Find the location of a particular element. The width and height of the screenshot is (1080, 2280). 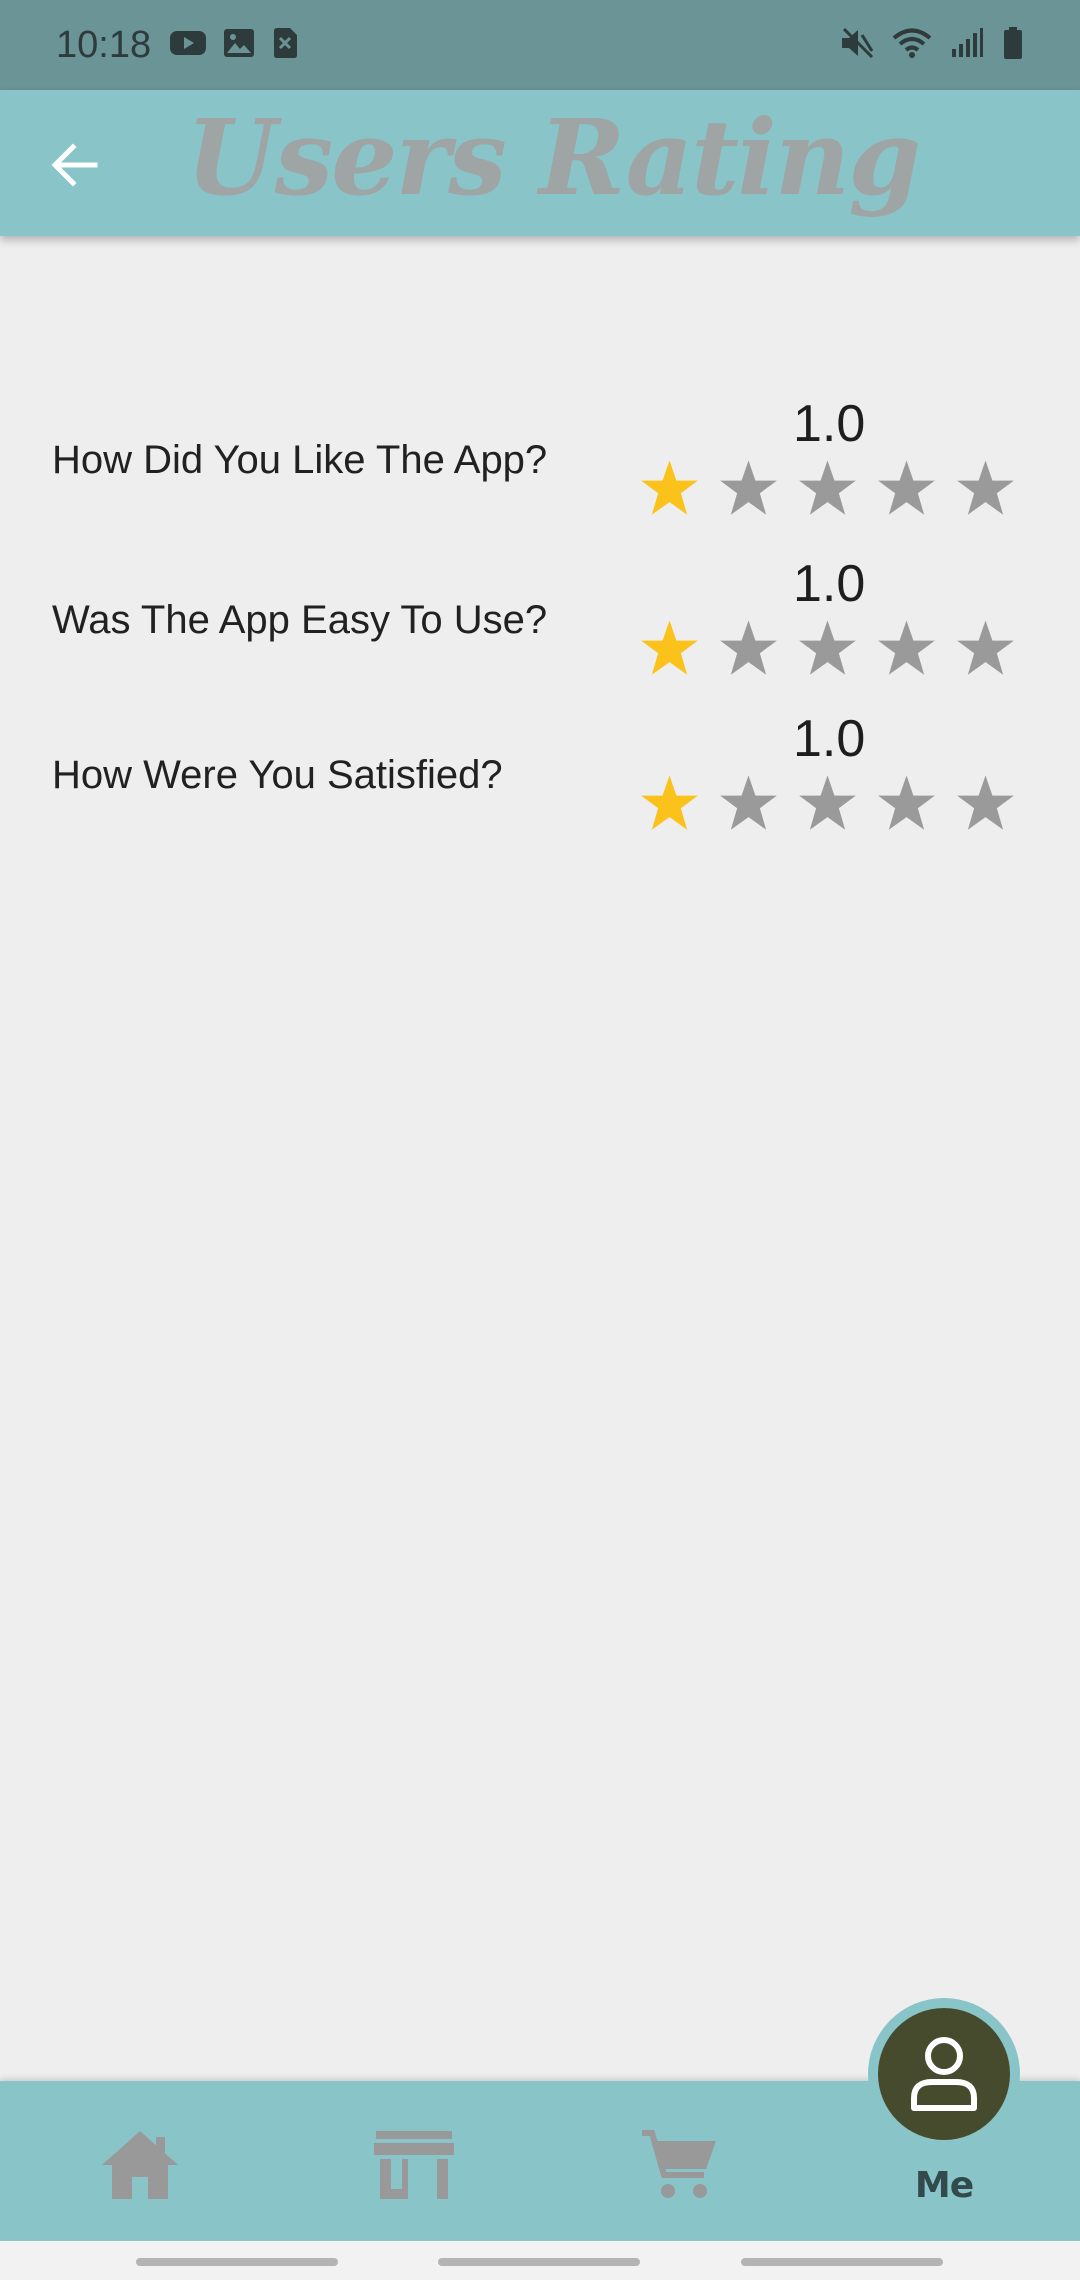

cart-icon is located at coordinates (679, 2164).